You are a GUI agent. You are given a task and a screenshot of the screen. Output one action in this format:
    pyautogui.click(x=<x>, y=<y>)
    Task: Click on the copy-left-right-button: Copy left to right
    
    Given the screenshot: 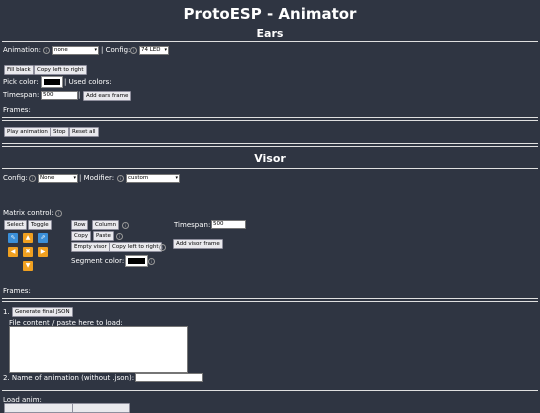 What is the action you would take?
    pyautogui.click(x=60, y=70)
    